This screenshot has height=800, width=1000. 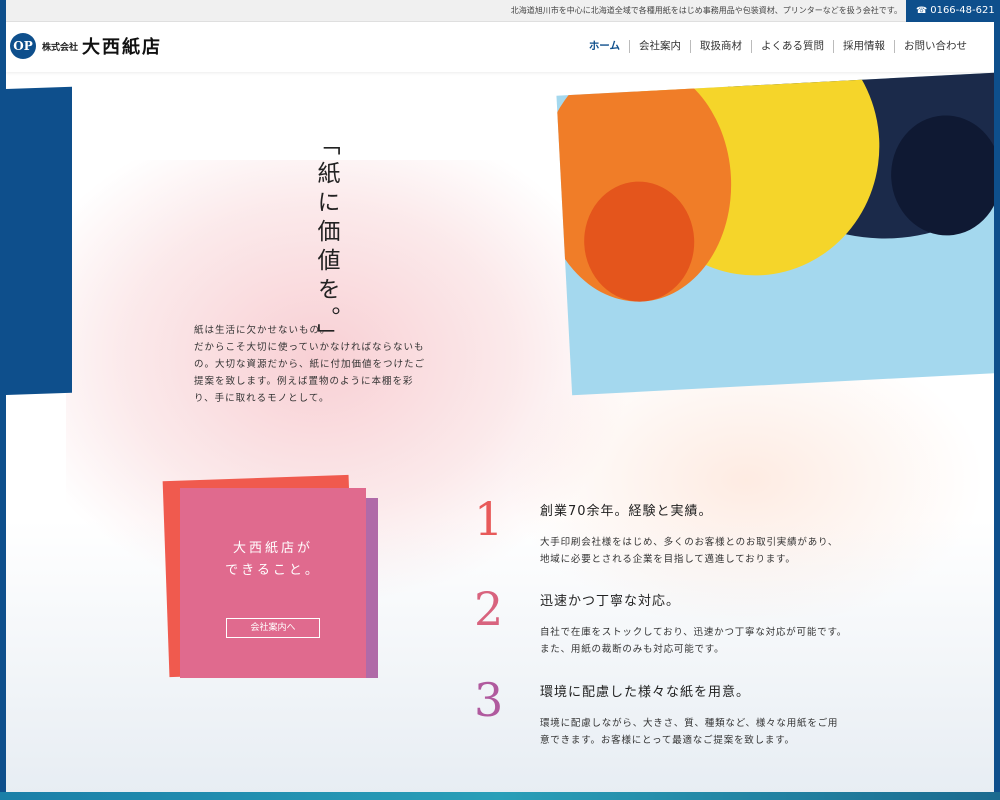 I want to click on phone-number: ☎ 0166-48-6211, so click(x=950, y=11).